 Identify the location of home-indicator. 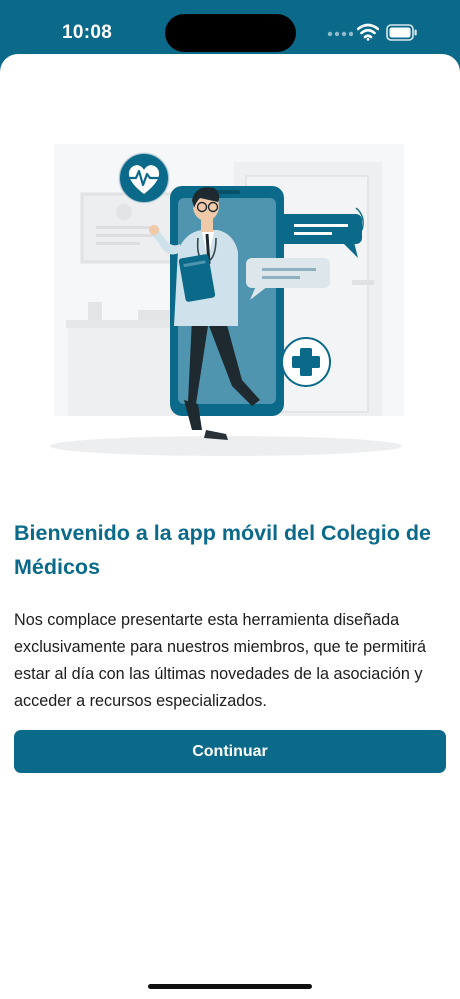
(230, 986).